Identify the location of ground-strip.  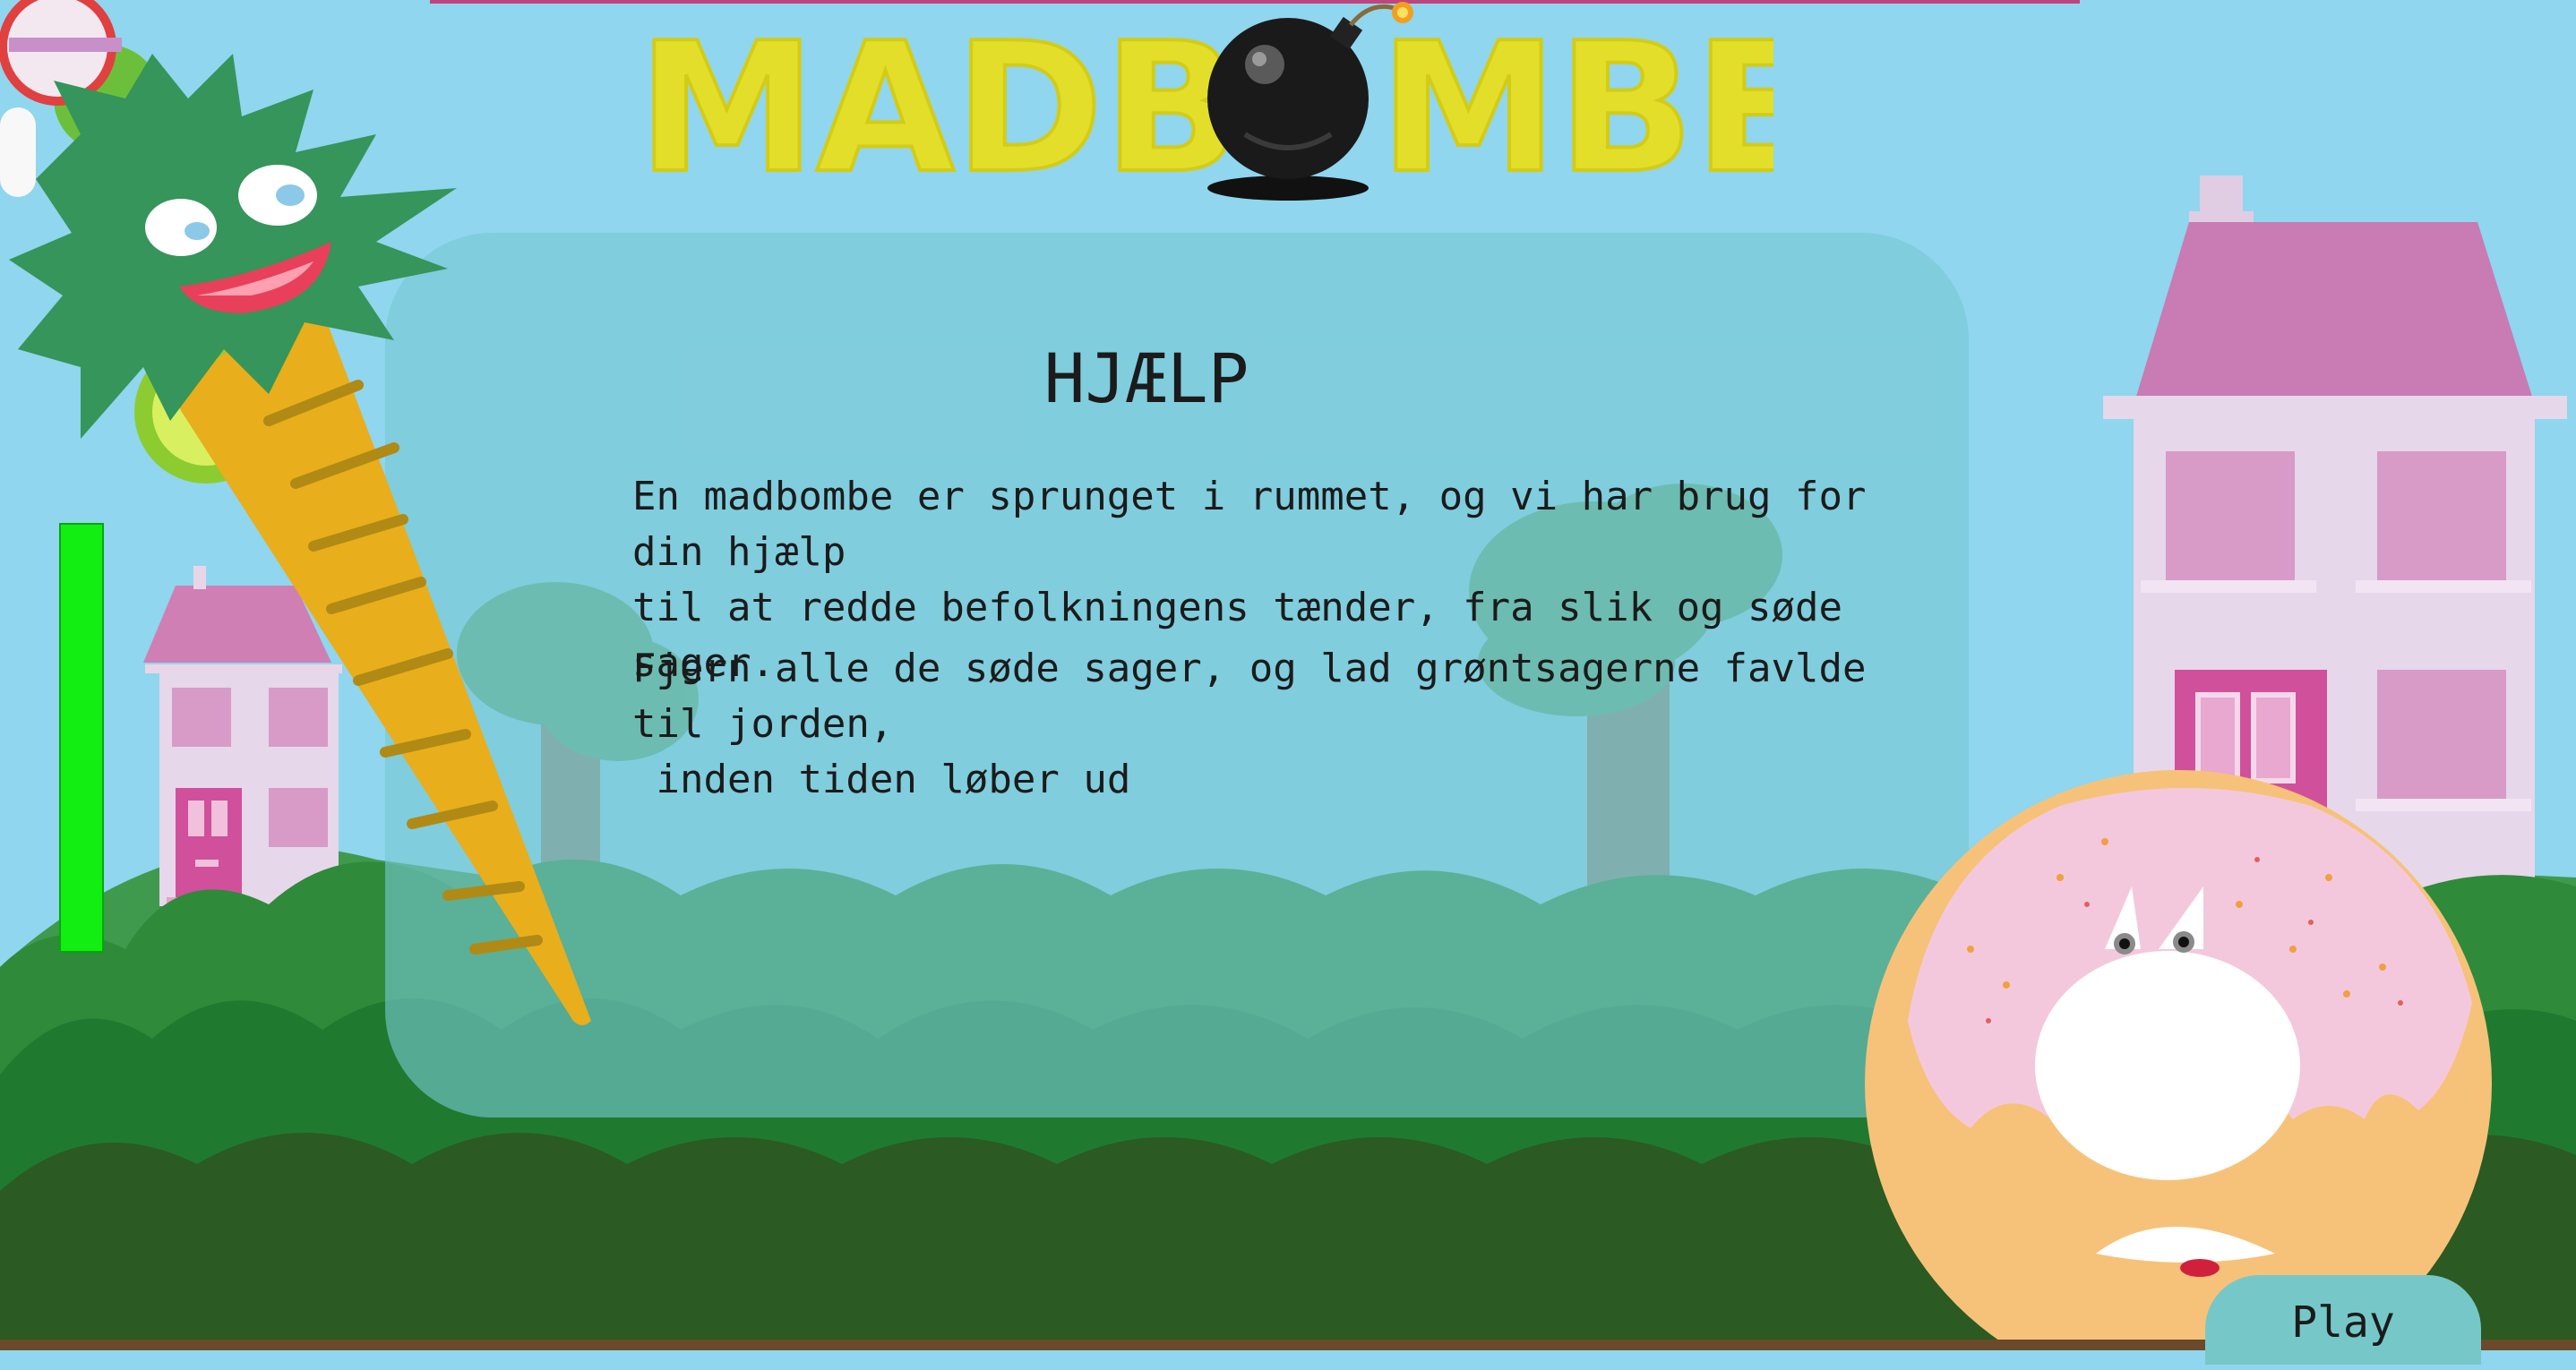
(1288, 1345).